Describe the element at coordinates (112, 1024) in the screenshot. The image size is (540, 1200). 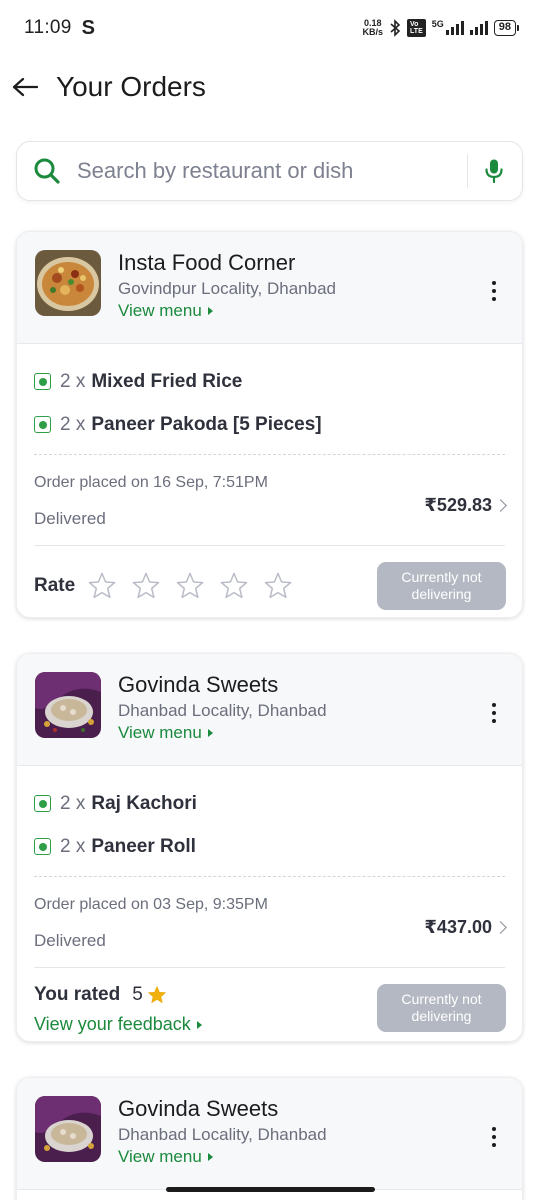
I see `view-feedback-label: View your feedback` at that location.